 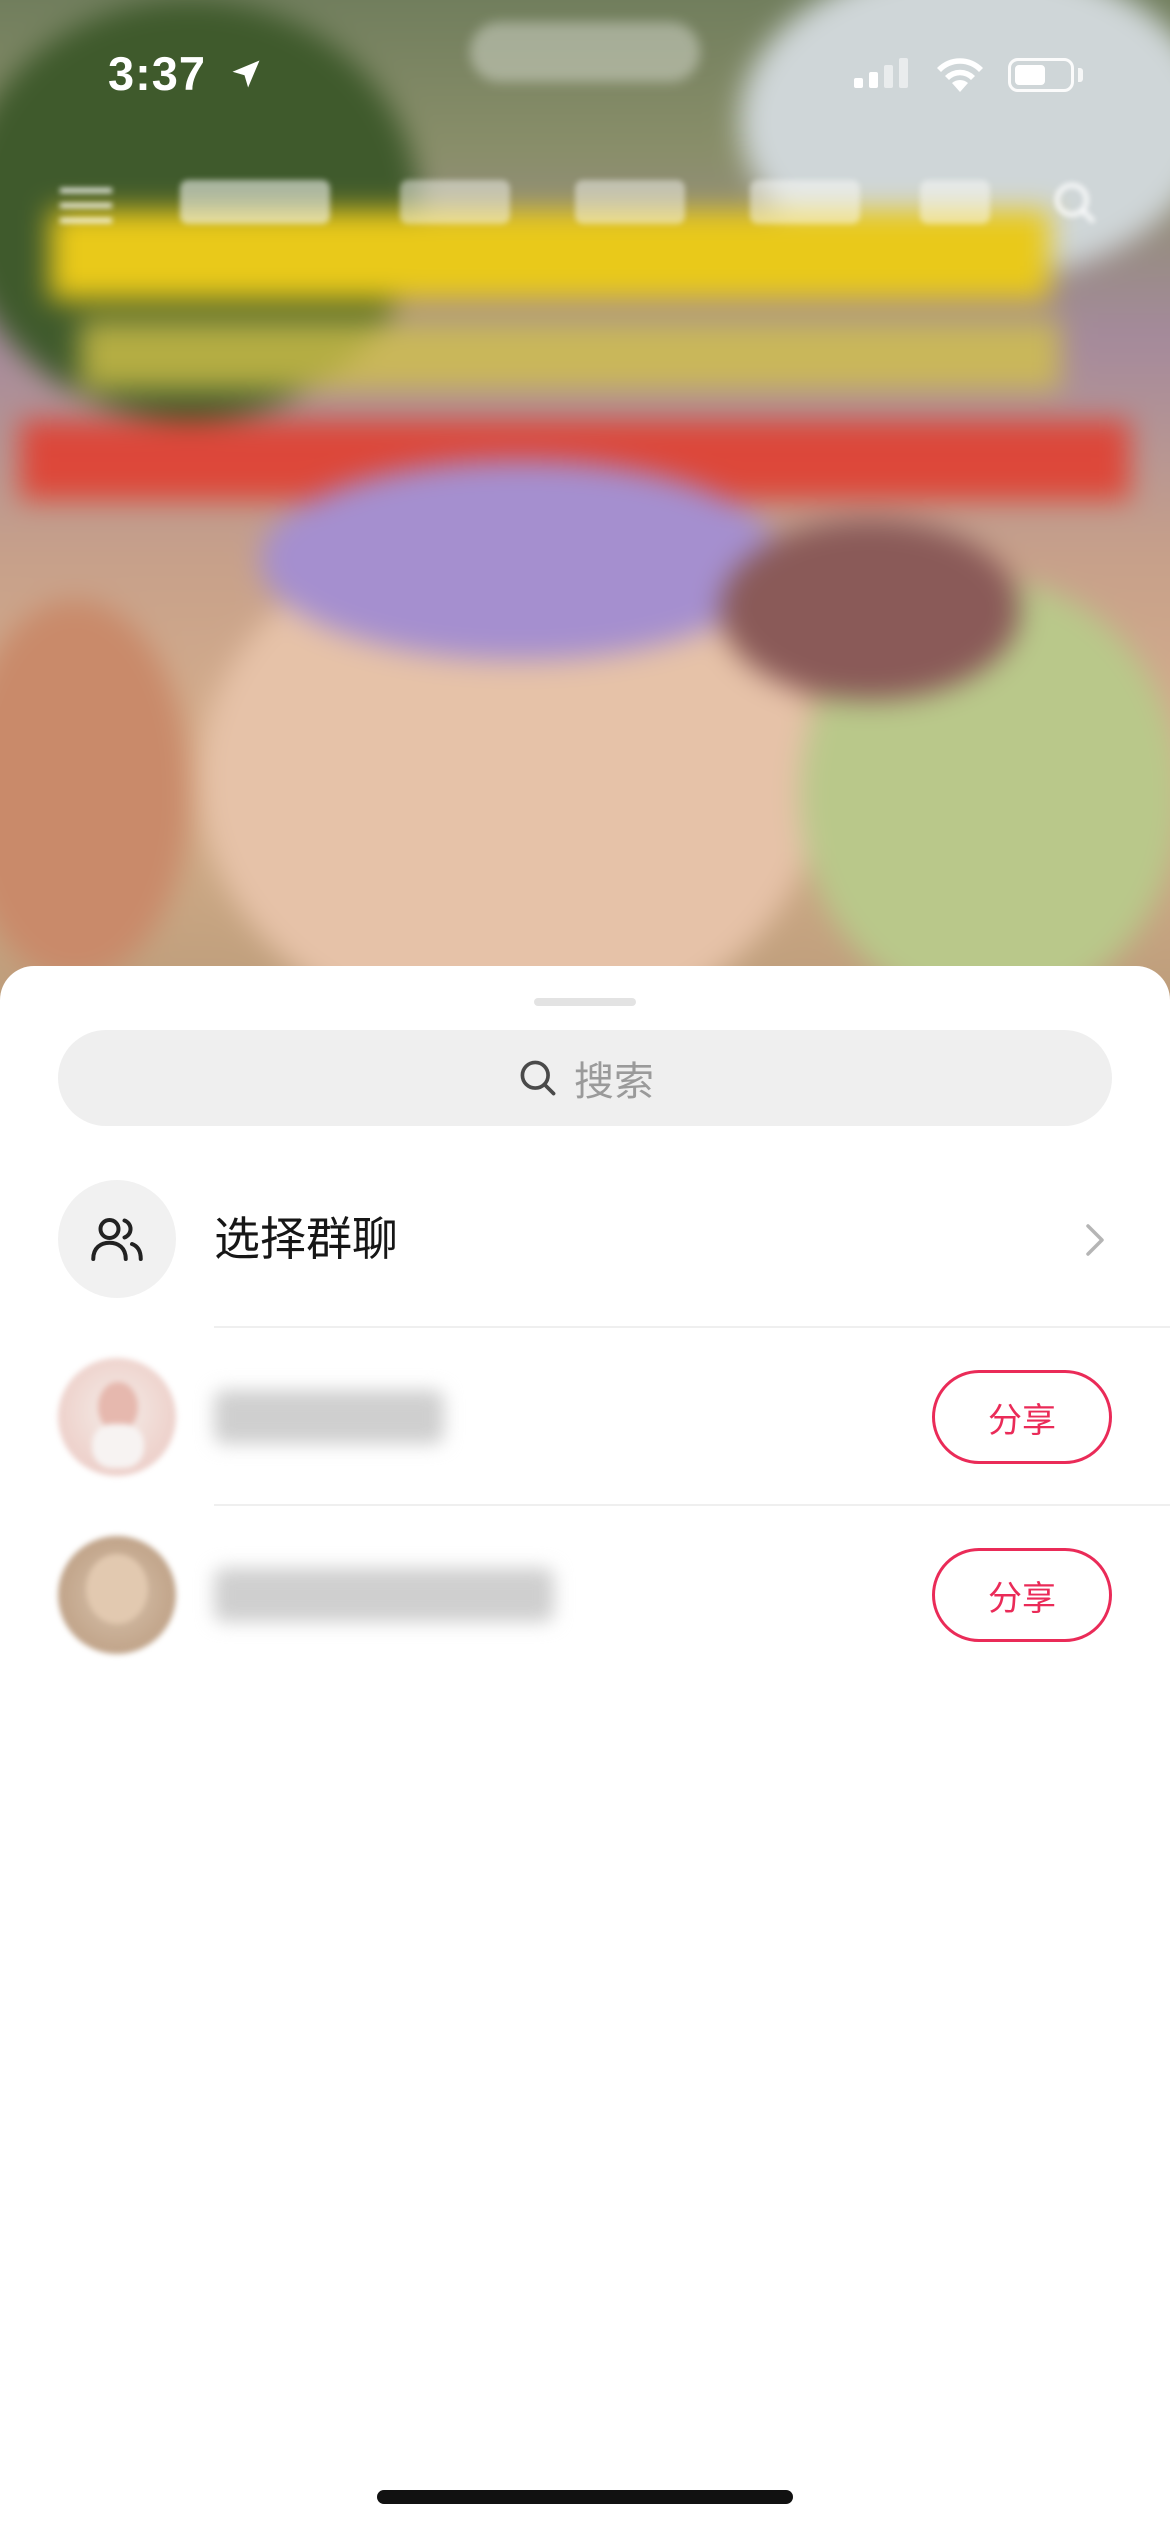 I want to click on dynamic-island-pill, so click(x=585, y=52).